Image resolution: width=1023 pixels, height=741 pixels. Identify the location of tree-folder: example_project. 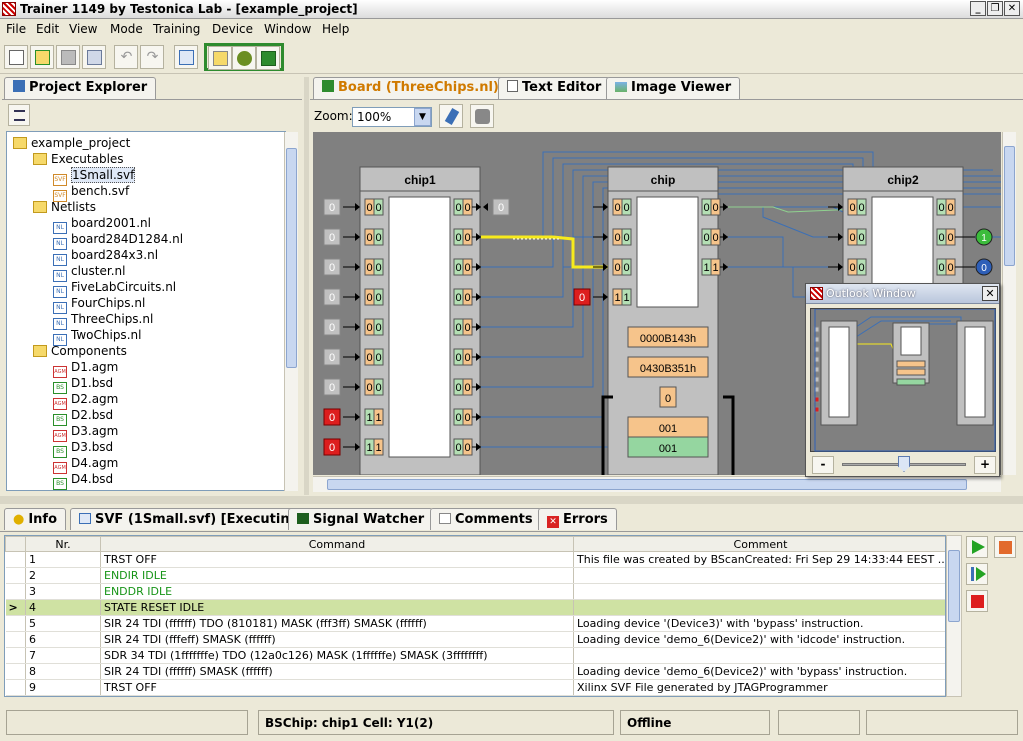
(71, 144).